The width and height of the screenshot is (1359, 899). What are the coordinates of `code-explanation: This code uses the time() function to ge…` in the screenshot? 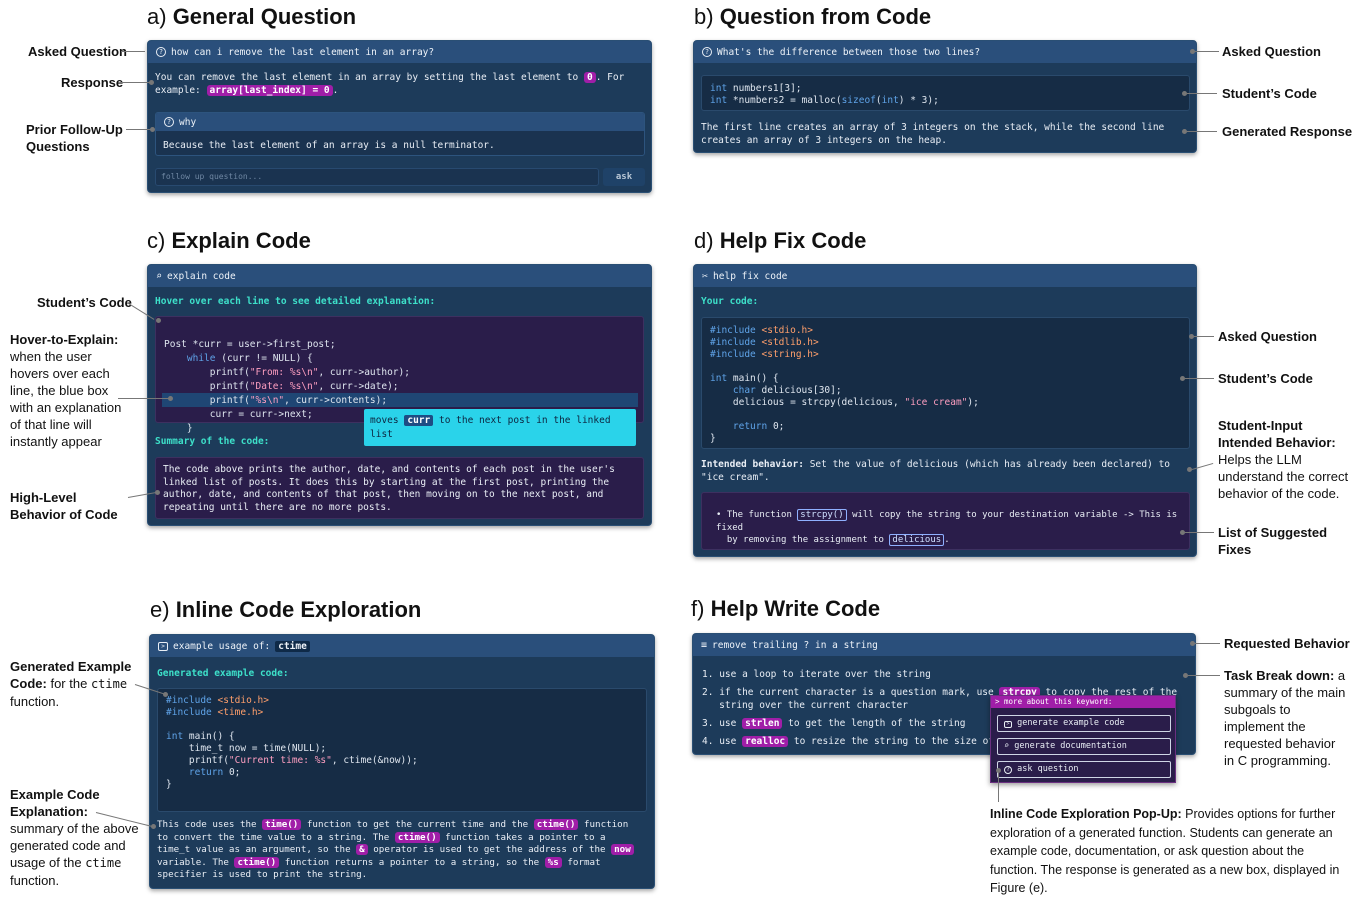 It's located at (404, 850).